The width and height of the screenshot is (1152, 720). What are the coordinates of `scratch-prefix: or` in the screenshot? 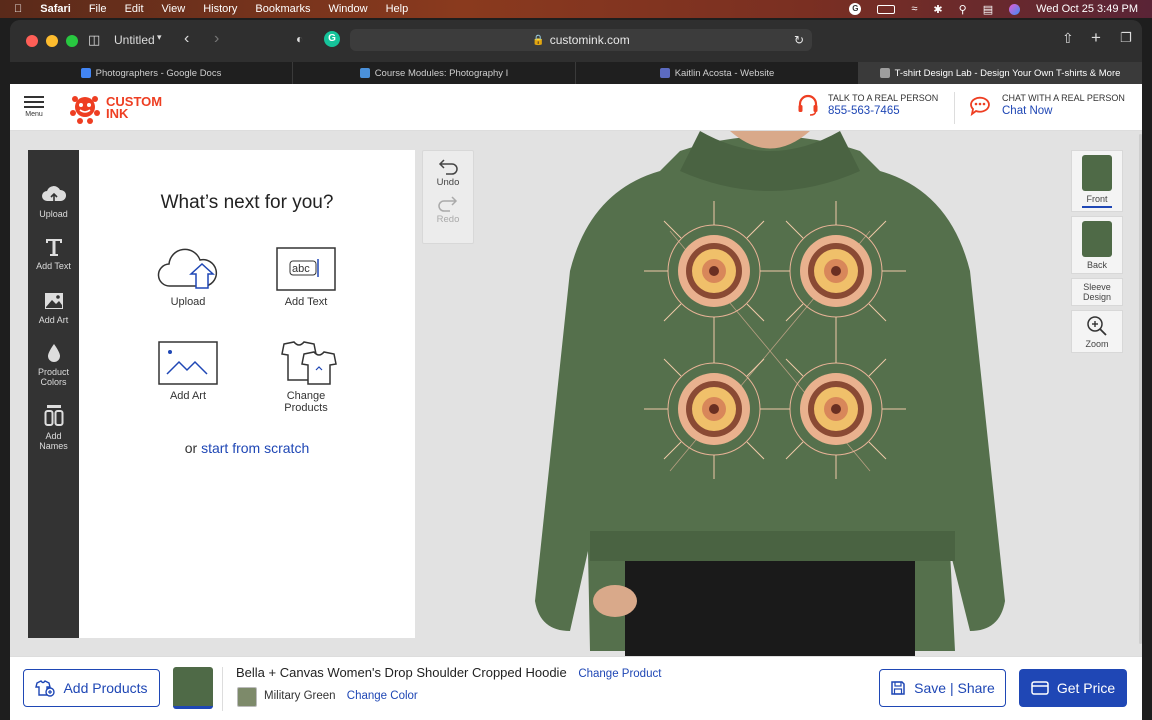 It's located at (193, 448).